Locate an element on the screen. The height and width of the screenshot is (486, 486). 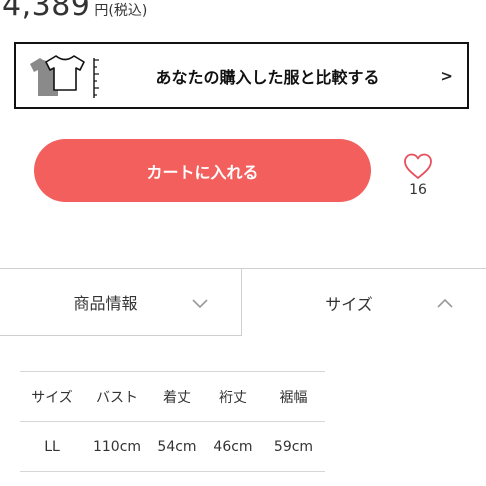
add-to-cart-button: カートに入れる is located at coordinates (202, 170).